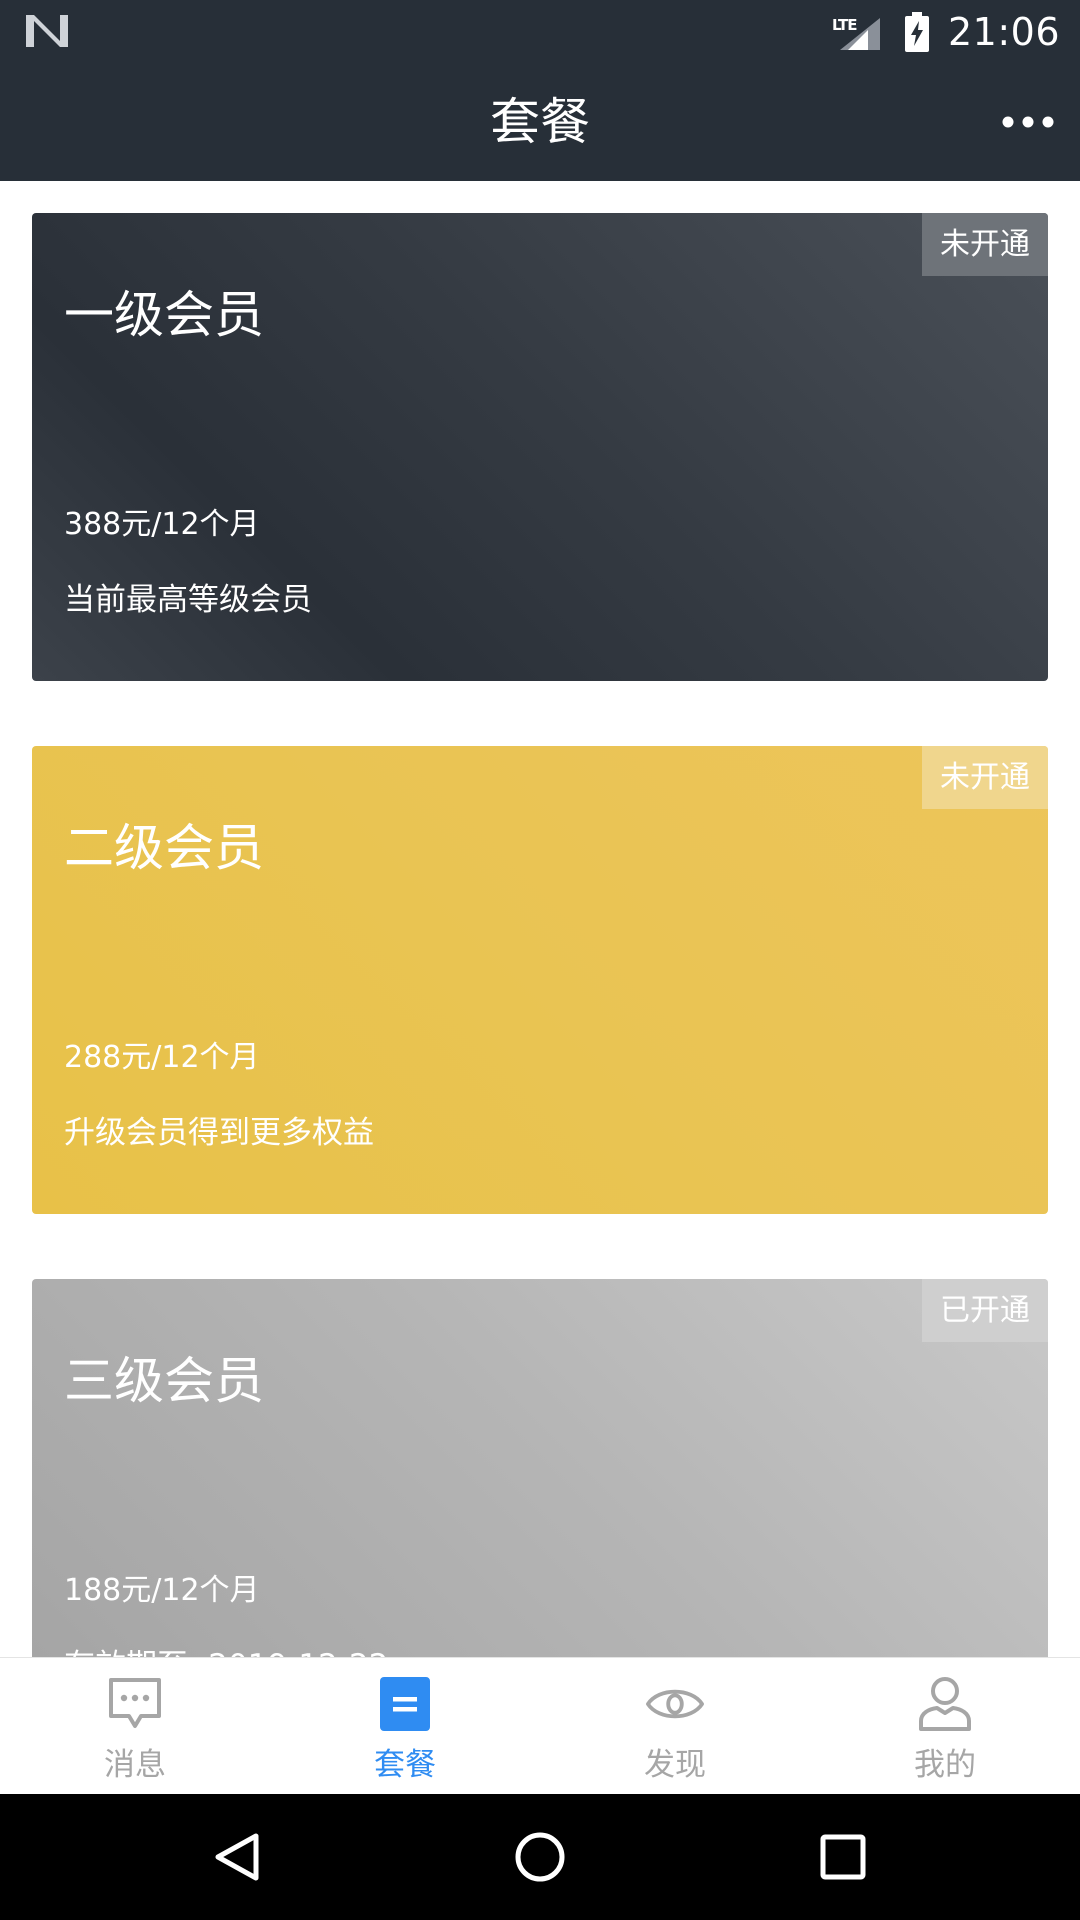 The image size is (1080, 1920). What do you see at coordinates (405, 1704) in the screenshot?
I see `package-icon` at bounding box center [405, 1704].